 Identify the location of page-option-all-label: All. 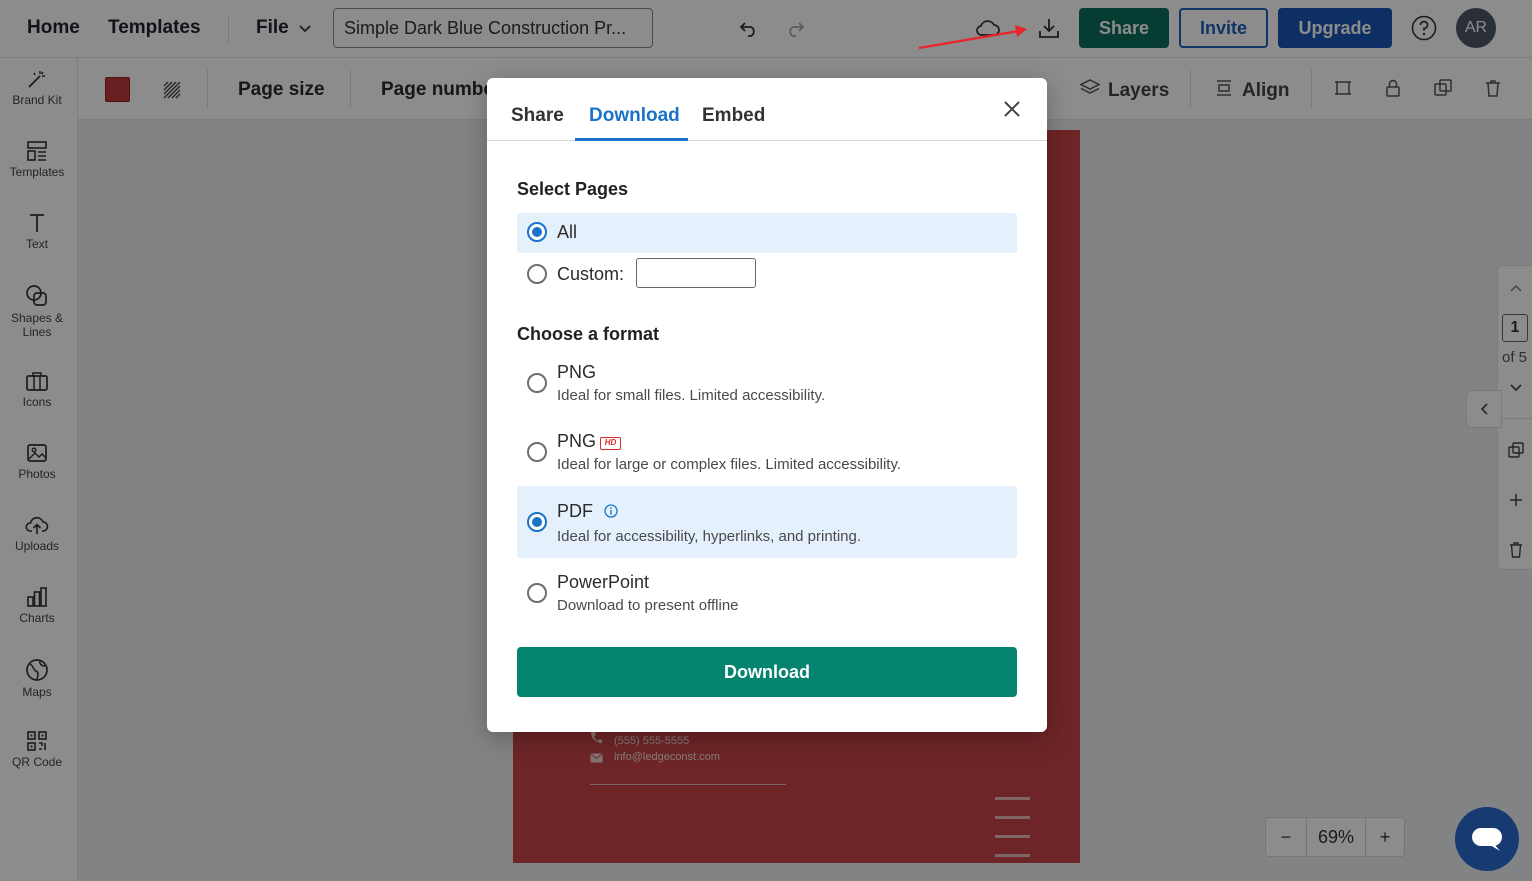
(567, 232).